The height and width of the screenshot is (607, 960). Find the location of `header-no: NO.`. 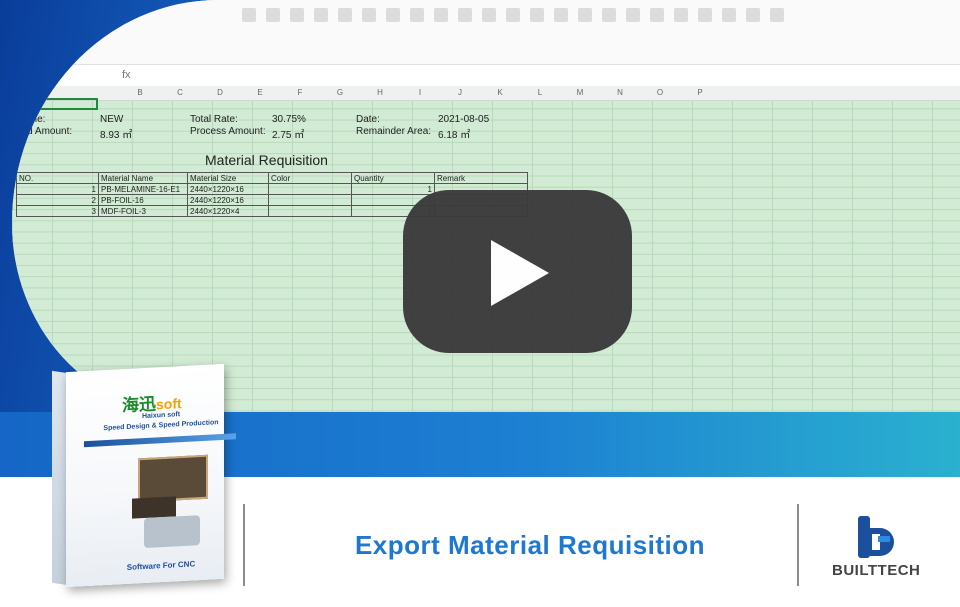

header-no: NO. is located at coordinates (57, 178).